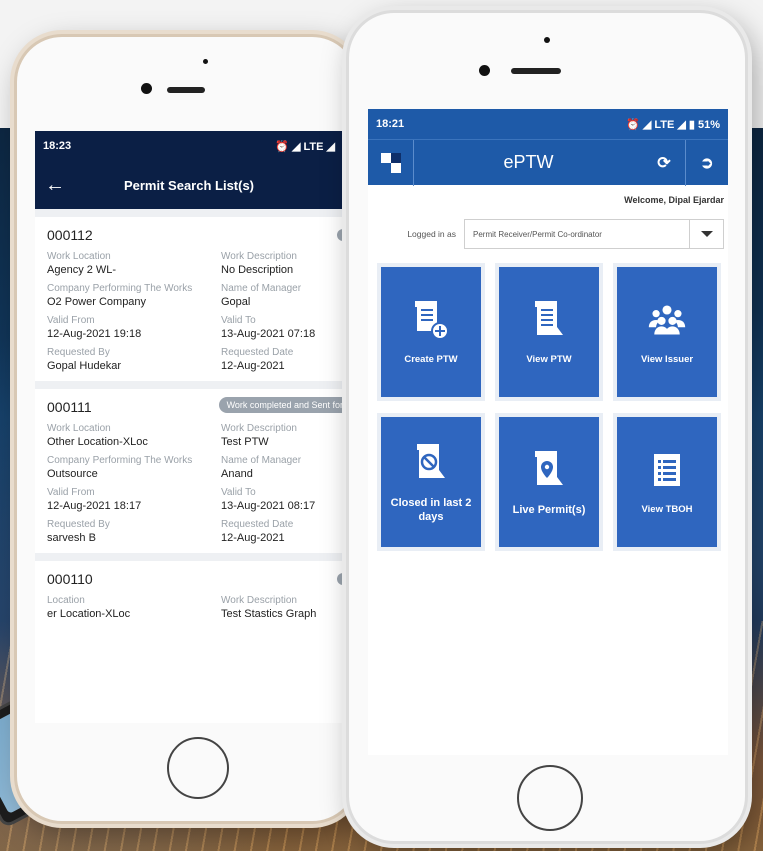 This screenshot has width=763, height=851. I want to click on field-label: Location, so click(66, 600).